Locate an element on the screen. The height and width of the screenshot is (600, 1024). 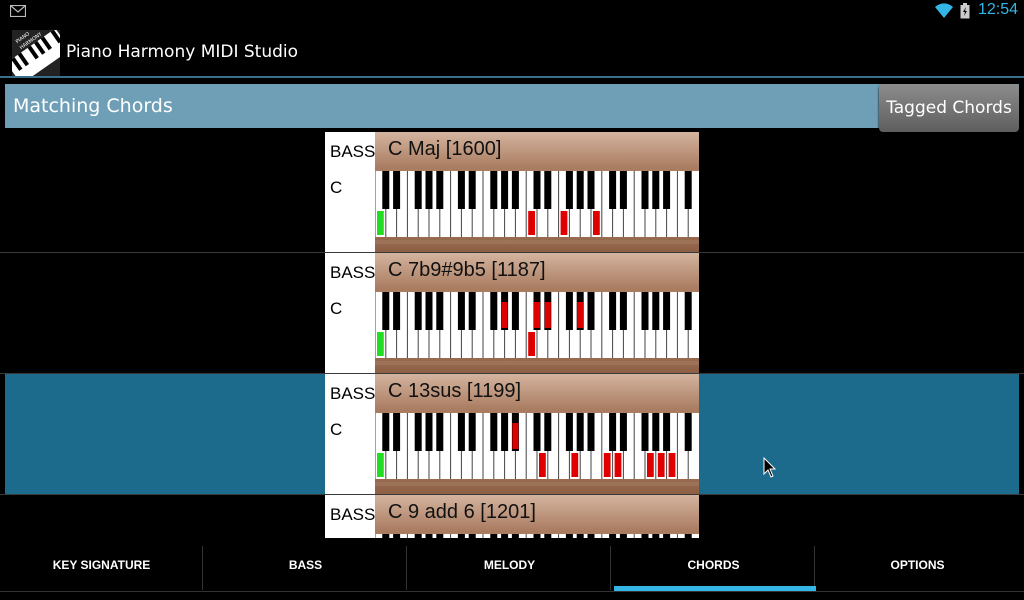
action-bar: PIANO HARMONY Piano Harmony MIDI Studio is located at coordinates (512, 50).